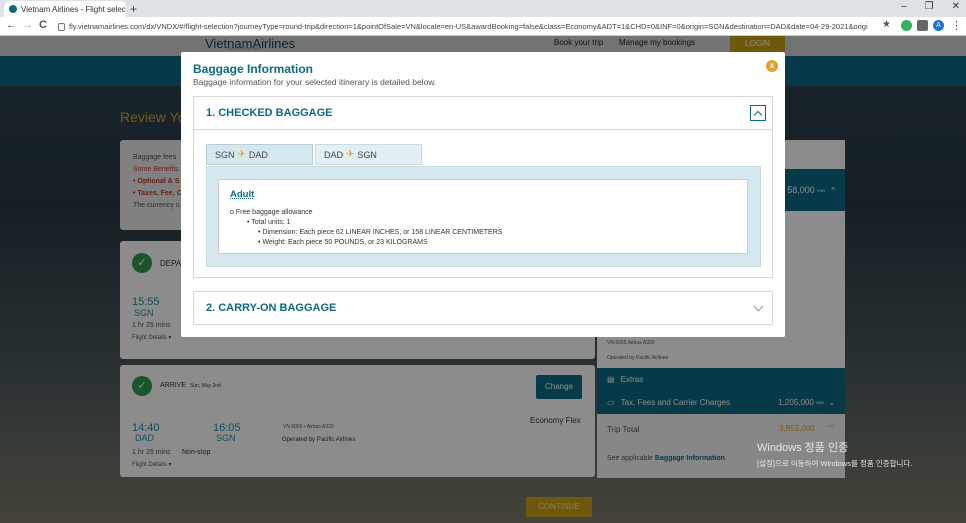 The width and height of the screenshot is (966, 523). I want to click on expand-chevron-down-icon, so click(758, 306).